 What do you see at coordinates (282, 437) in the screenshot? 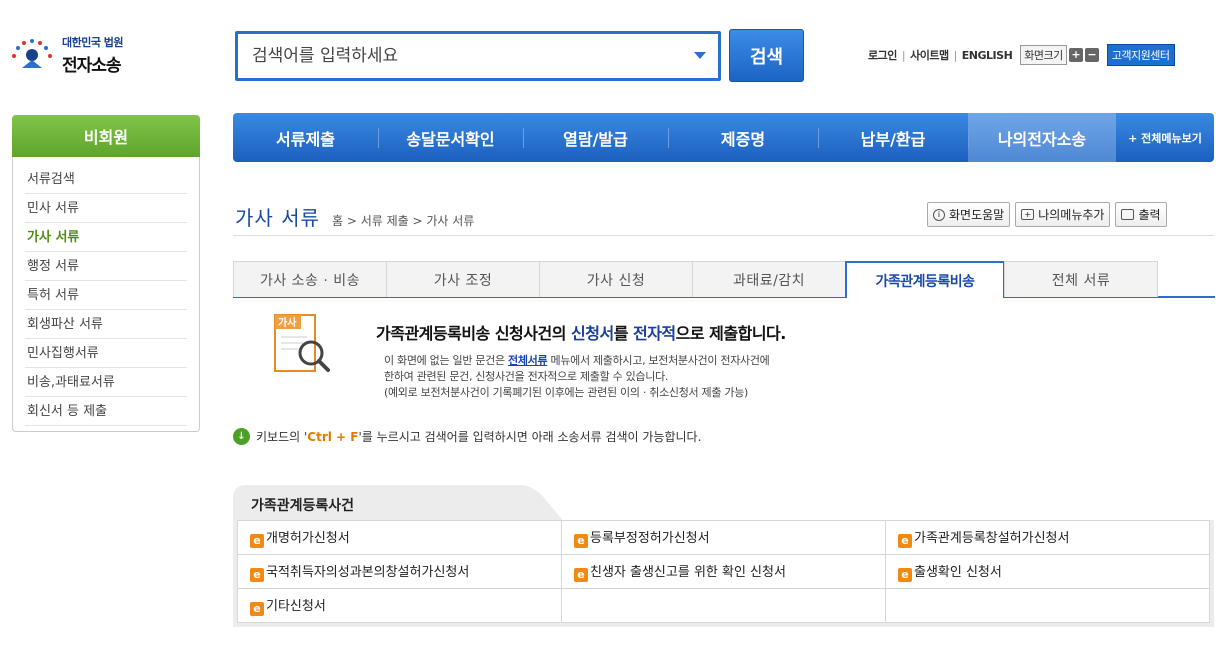
I see `hint-text: 키보드의 '` at bounding box center [282, 437].